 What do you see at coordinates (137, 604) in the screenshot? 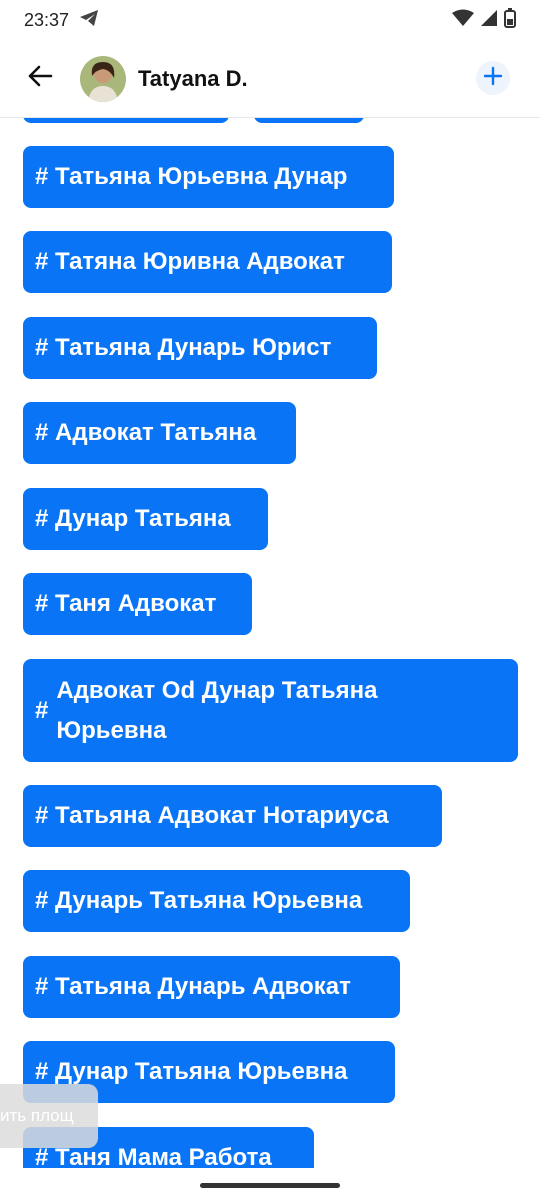
I see `tag-chip: # Таня Адвокат` at bounding box center [137, 604].